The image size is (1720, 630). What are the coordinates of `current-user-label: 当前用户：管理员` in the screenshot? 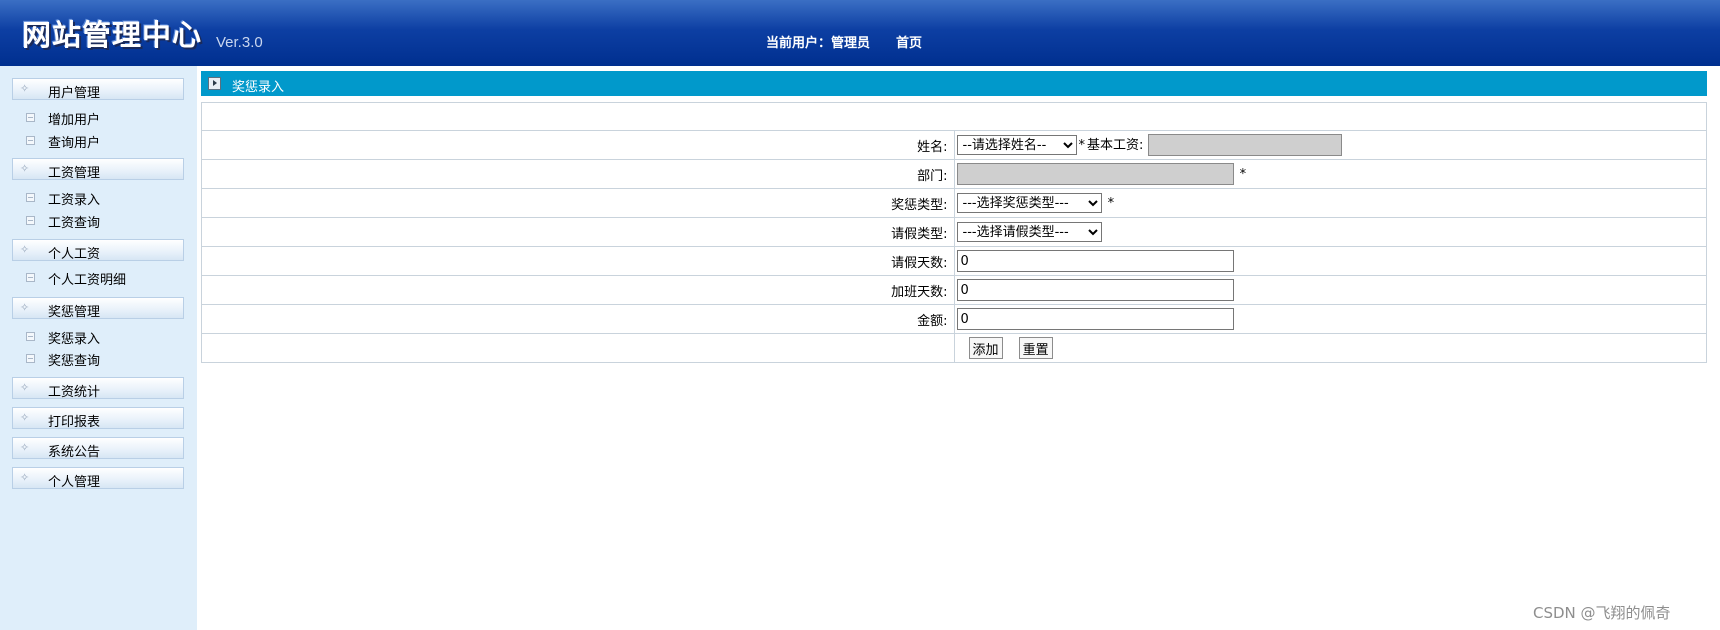 It's located at (818, 43).